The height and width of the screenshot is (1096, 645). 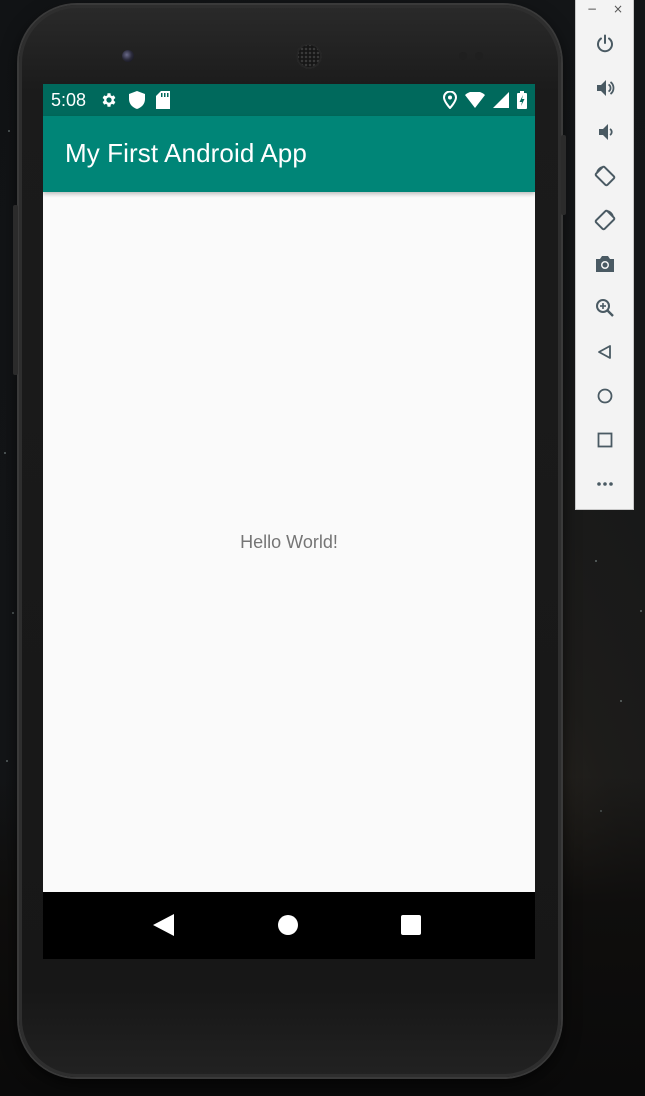 I want to click on earpiece-speaker, so click(x=309, y=56).